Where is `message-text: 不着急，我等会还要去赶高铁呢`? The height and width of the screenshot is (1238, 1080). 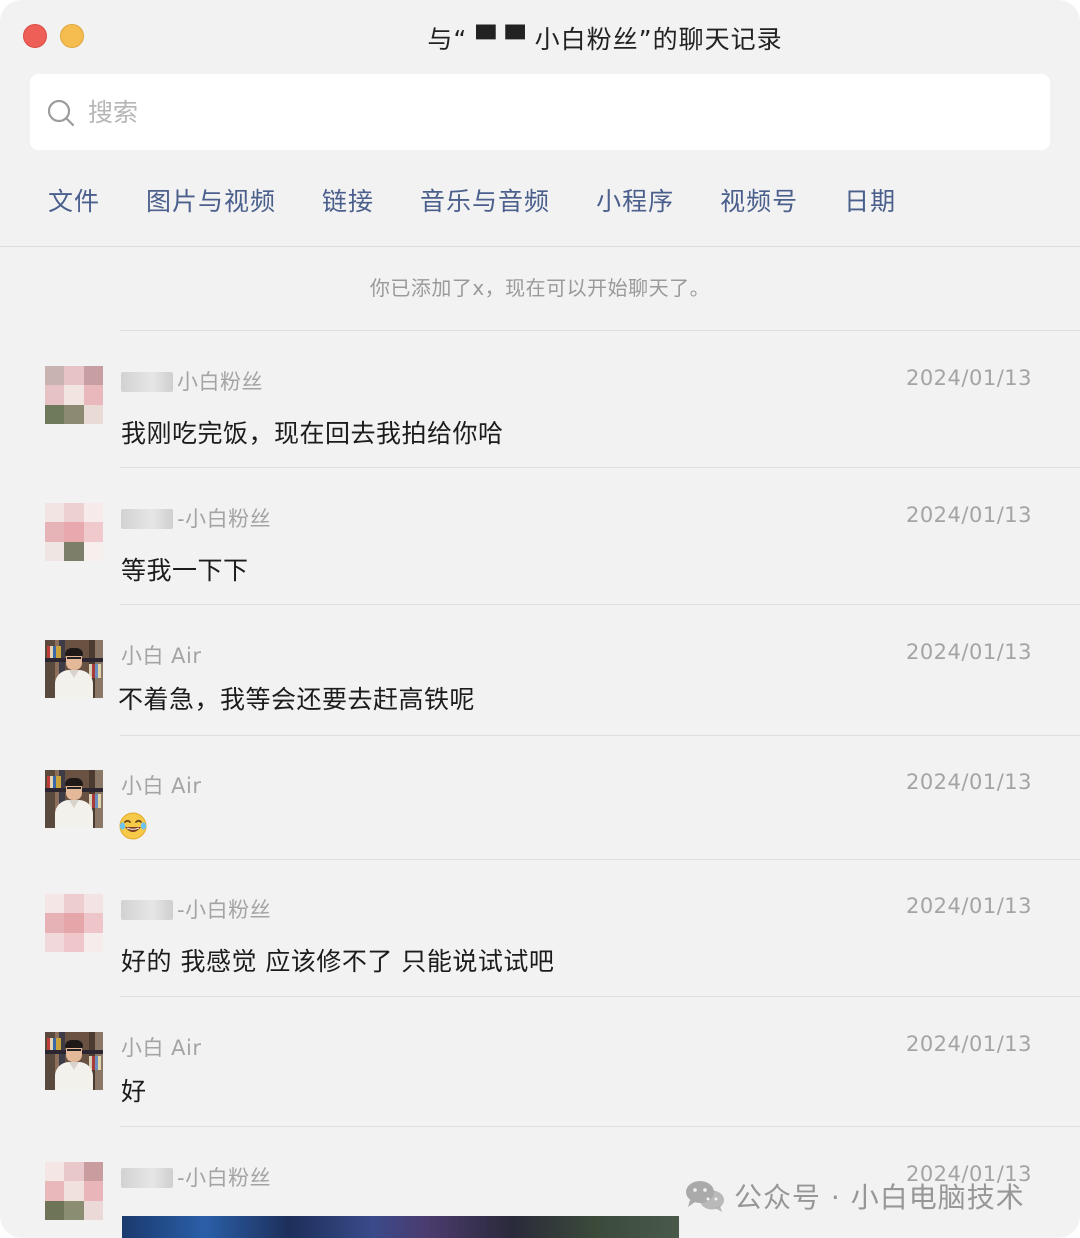 message-text: 不着急，我等会还要去赶高铁呢 is located at coordinates (297, 699).